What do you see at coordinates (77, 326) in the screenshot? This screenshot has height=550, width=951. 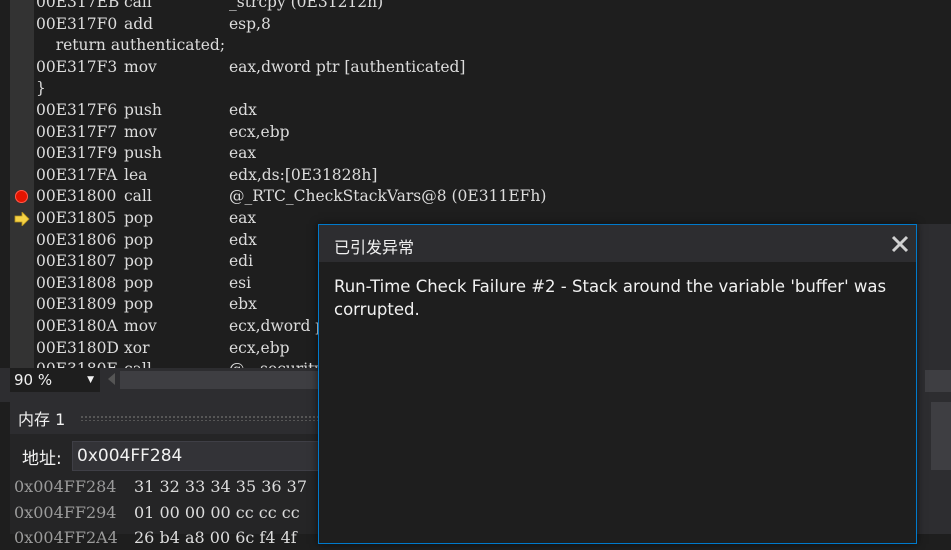 I see `instruction-address: 00E3180A` at bounding box center [77, 326].